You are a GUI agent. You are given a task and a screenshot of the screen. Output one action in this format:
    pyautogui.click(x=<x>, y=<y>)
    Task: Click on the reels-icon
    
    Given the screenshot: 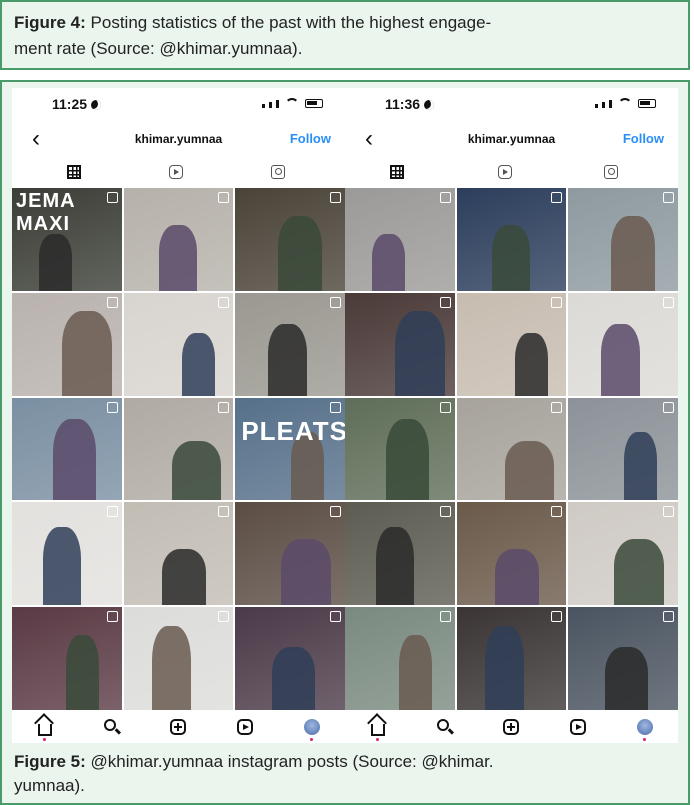 What is the action you would take?
    pyautogui.click(x=578, y=726)
    